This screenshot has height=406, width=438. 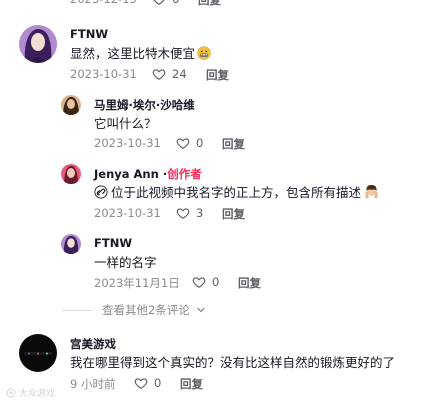 I want to click on comment-like-count: 24, so click(x=179, y=74).